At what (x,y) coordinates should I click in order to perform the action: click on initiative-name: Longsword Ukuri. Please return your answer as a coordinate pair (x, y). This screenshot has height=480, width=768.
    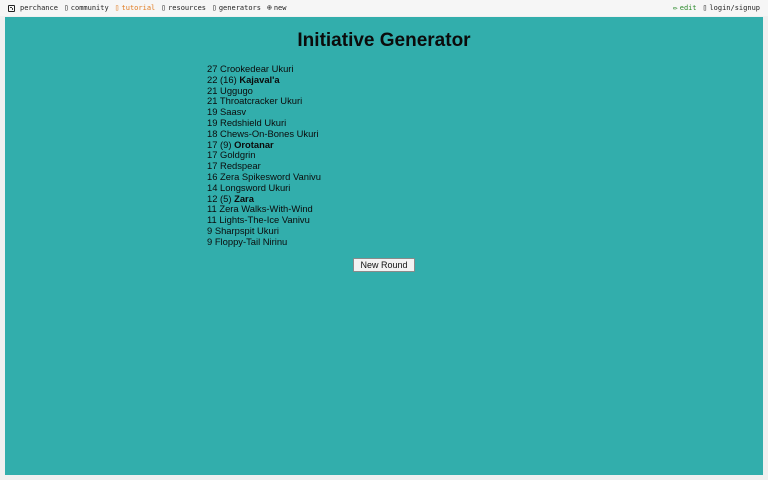
    Looking at the image, I should click on (255, 187).